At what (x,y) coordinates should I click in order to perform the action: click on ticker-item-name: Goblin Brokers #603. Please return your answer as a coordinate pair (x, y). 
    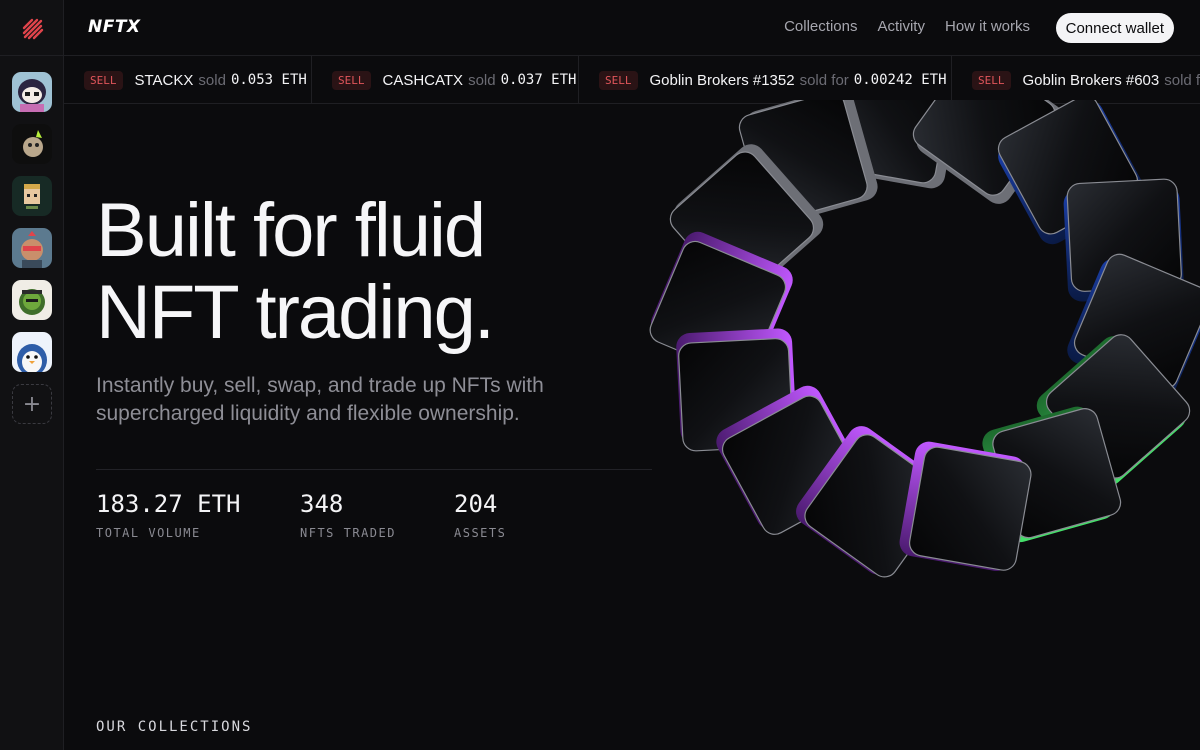
    Looking at the image, I should click on (1091, 80).